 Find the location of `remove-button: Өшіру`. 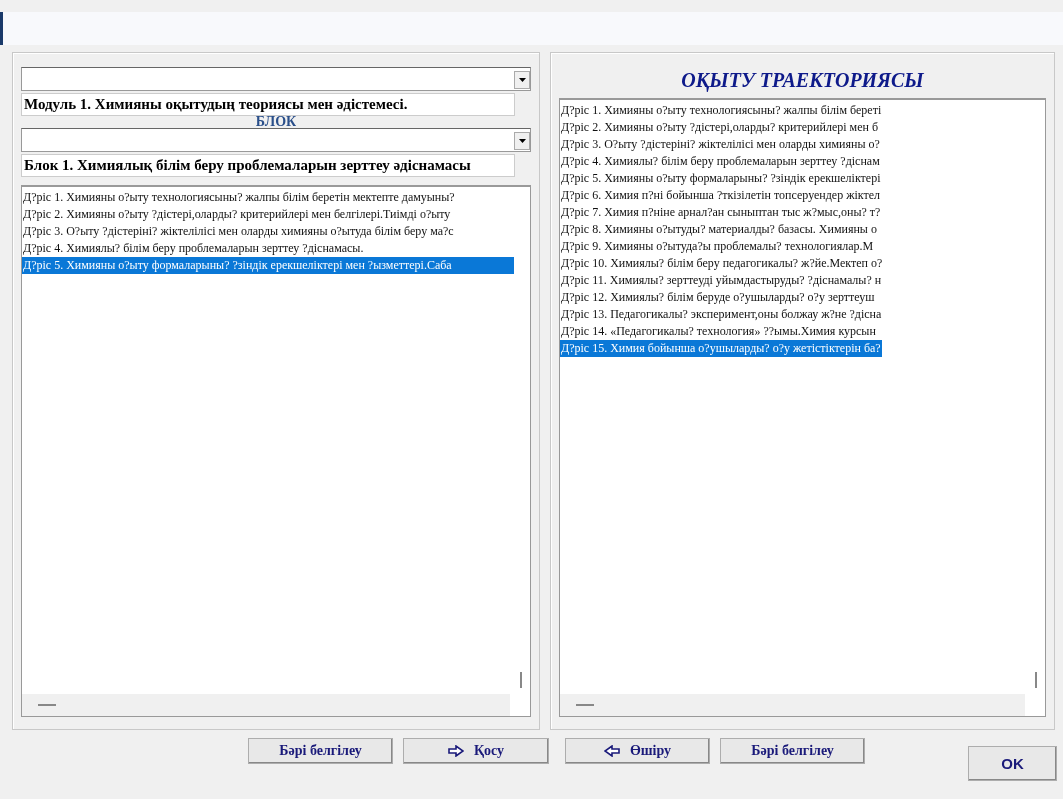

remove-button: Өшіру is located at coordinates (637, 751).